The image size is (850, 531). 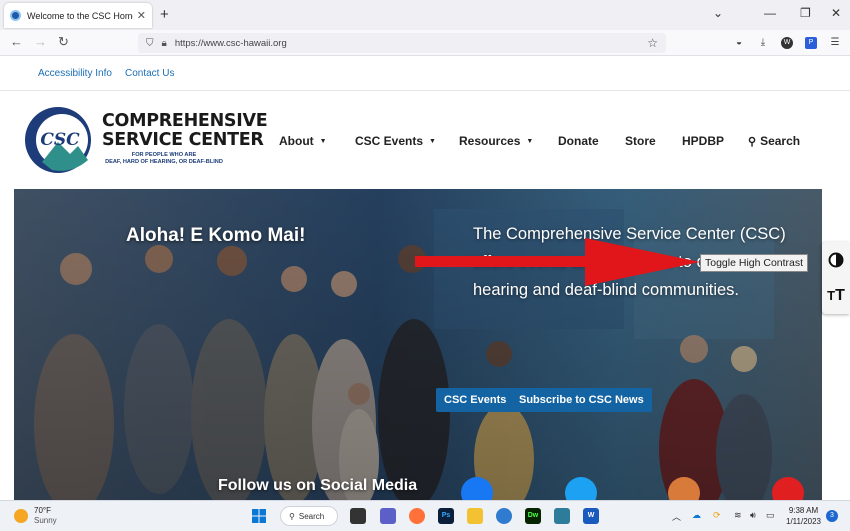 I want to click on logo-mark: CSC, so click(x=60, y=140).